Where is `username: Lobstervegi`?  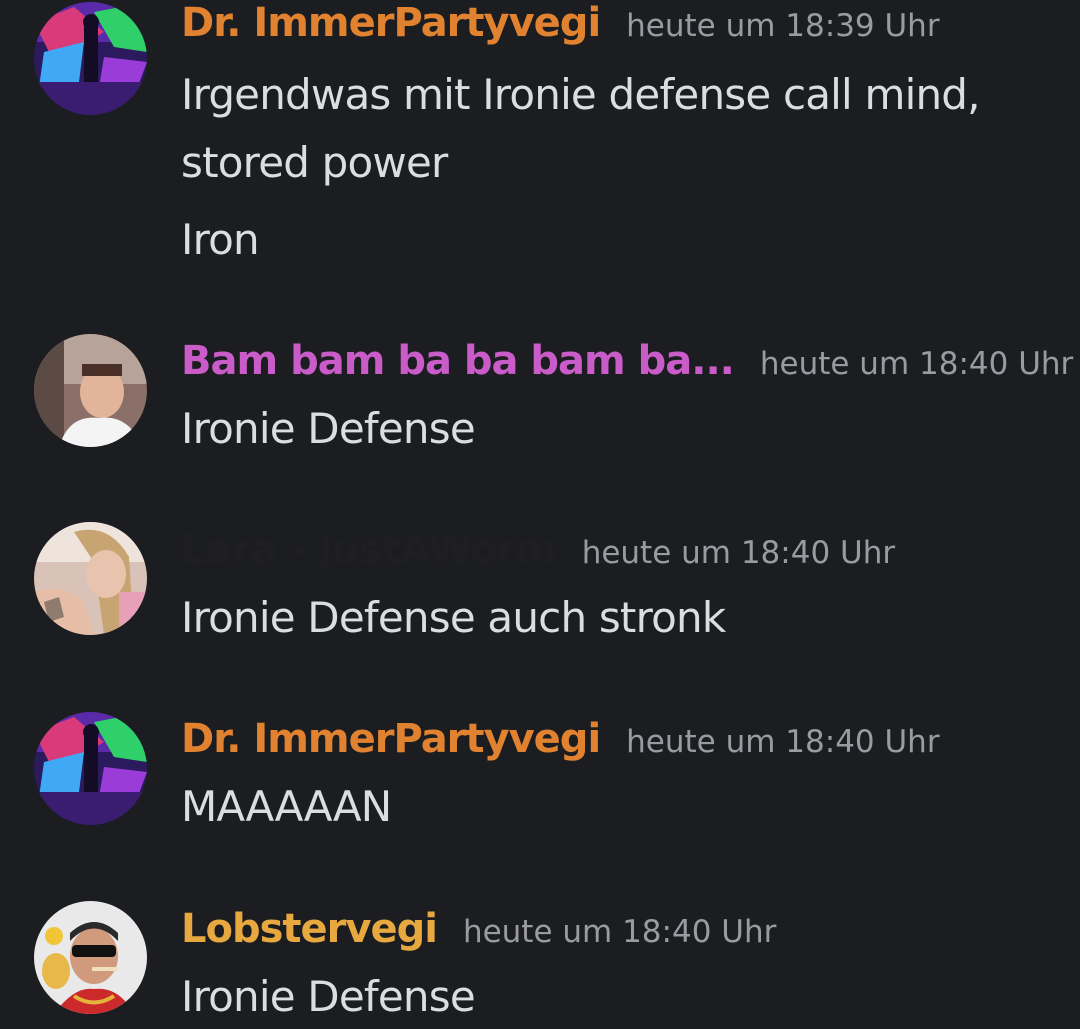 username: Lobstervegi is located at coordinates (309, 929).